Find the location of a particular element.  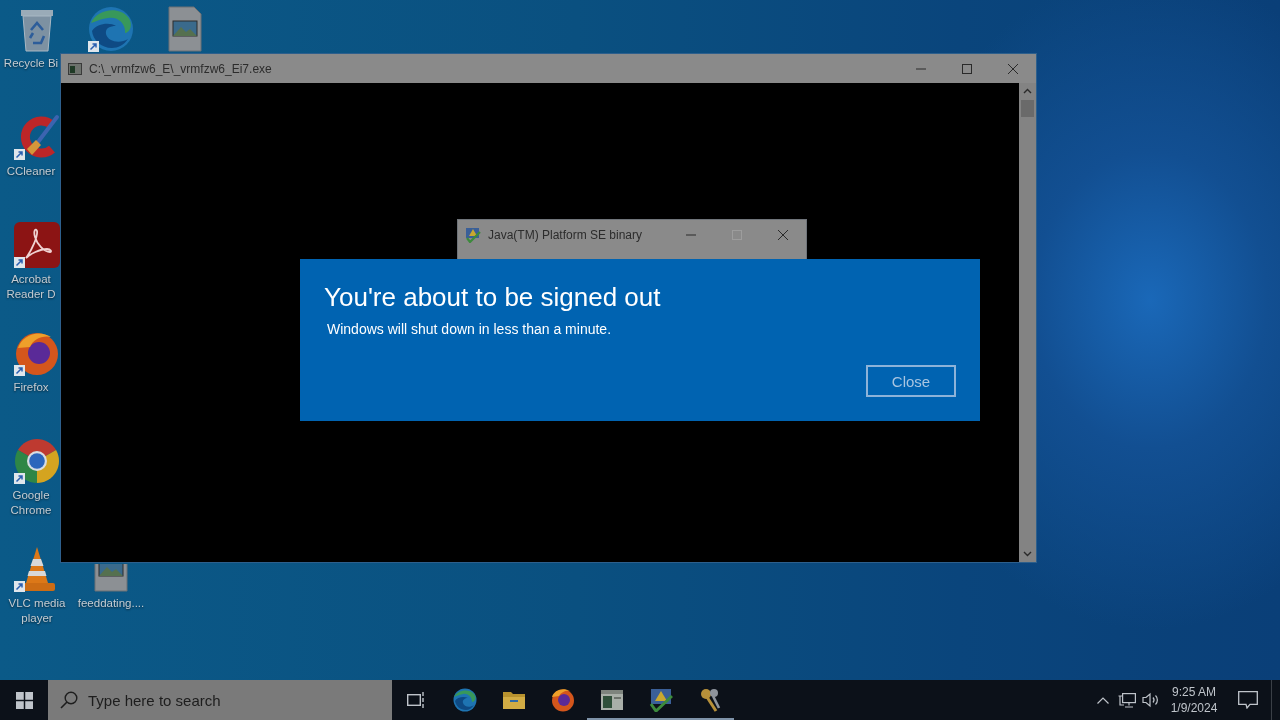

acrobat-icon is located at coordinates (37, 245).